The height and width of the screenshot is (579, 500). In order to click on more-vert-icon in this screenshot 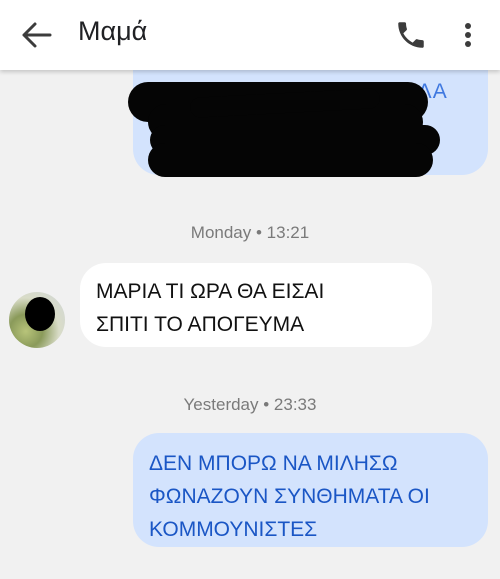, I will do `click(468, 35)`.